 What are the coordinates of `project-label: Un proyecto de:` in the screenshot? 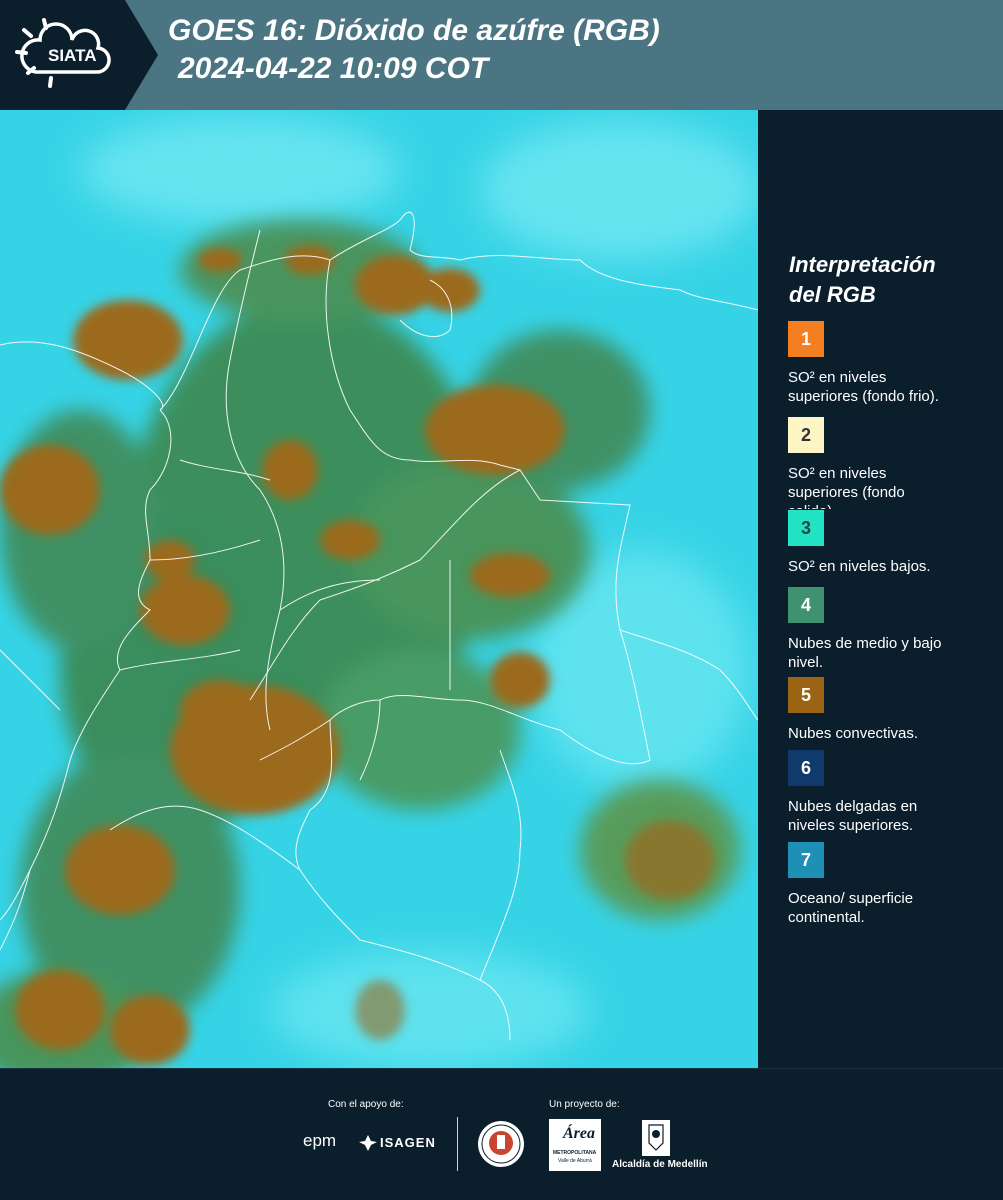 It's located at (584, 1104).